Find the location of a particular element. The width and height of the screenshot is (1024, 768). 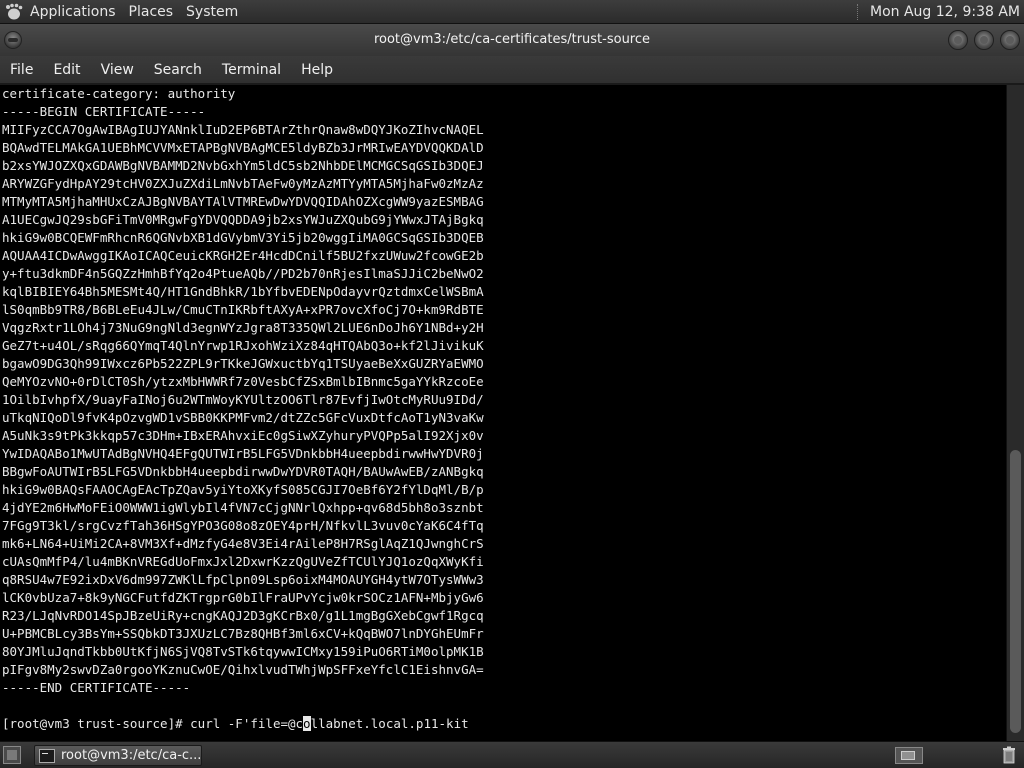

panel-separator is located at coordinates (859, 11).